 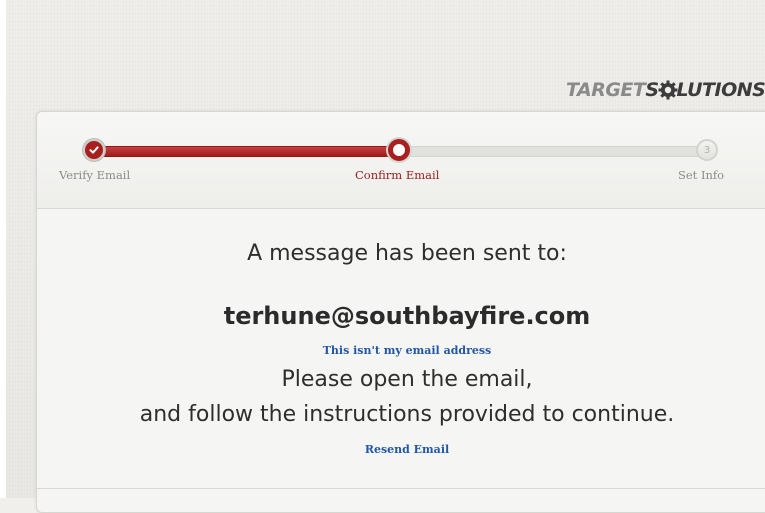 I want to click on step-verify-email-label: Verify Email, so click(x=95, y=175).